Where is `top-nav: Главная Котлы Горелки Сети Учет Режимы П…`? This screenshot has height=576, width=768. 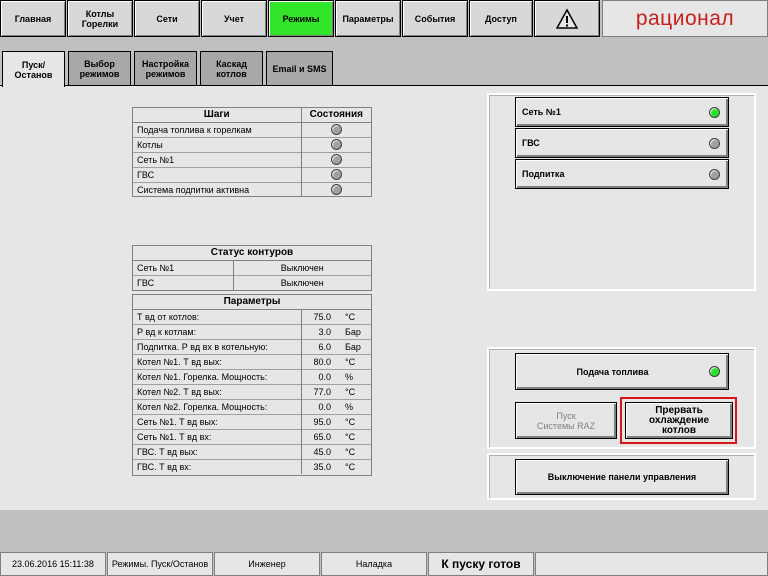 top-nav: Главная Котлы Горелки Сети Учет Режимы П… is located at coordinates (384, 19).